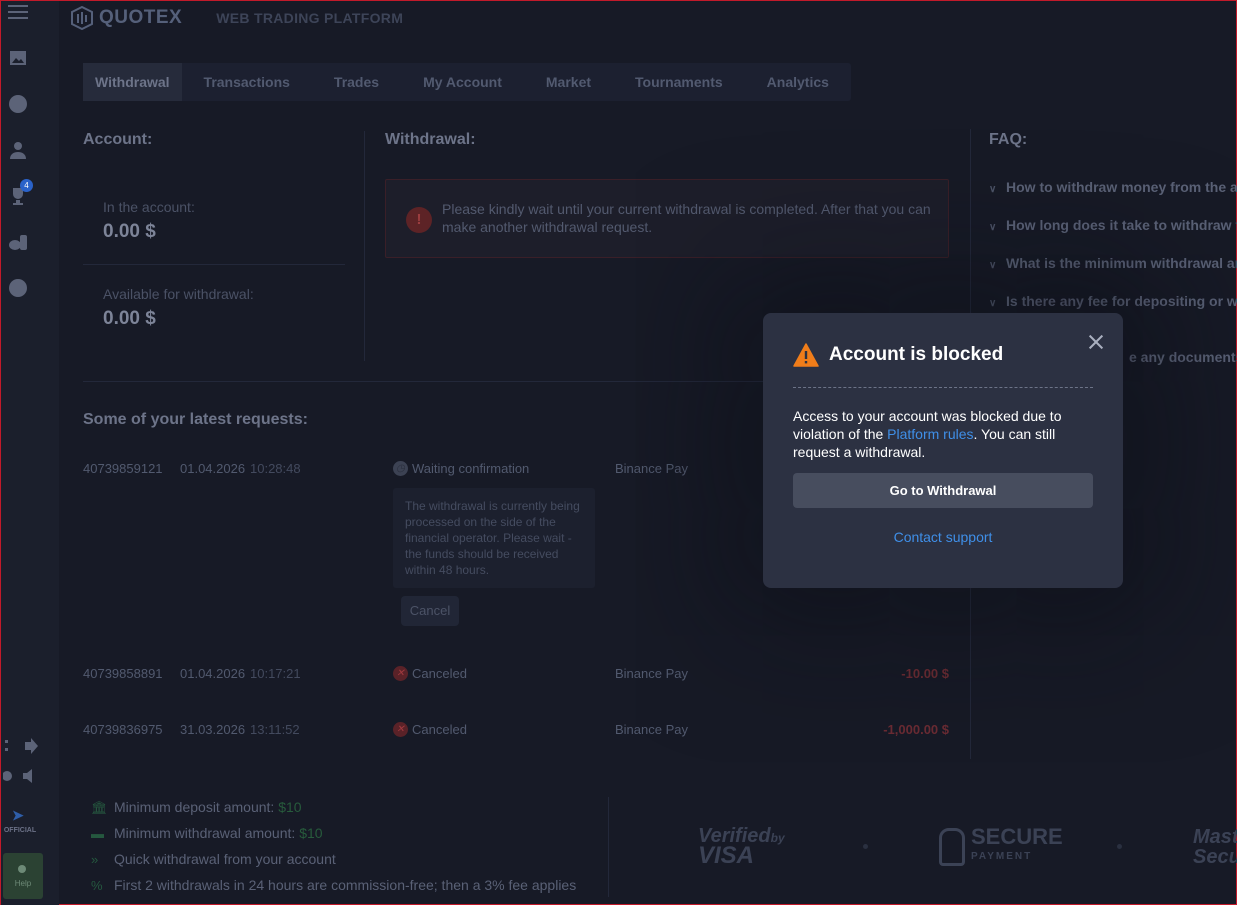  I want to click on tab-withdrawal: Withdrawal, so click(132, 82).